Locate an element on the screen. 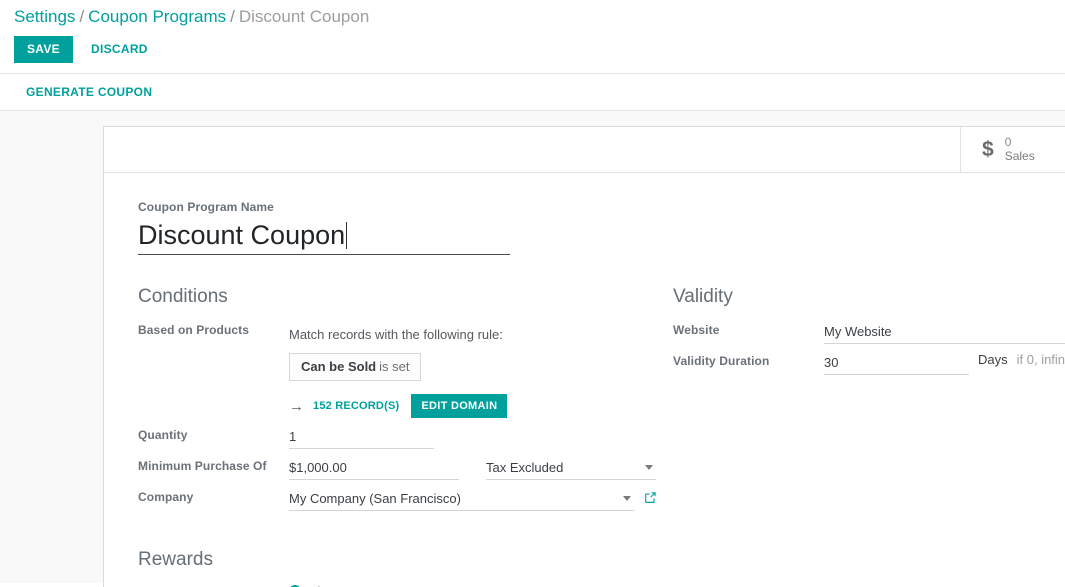 The height and width of the screenshot is (587, 1065). company-select: My Company (San Francisco) is located at coordinates (461, 499).